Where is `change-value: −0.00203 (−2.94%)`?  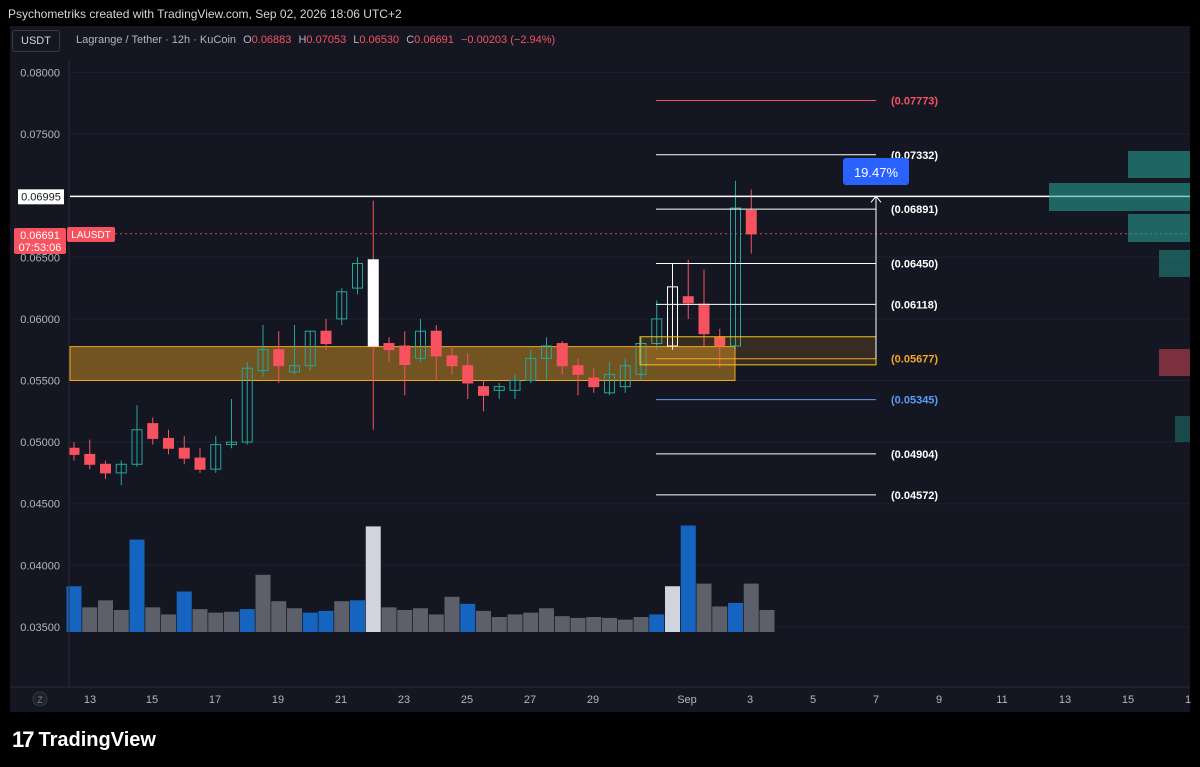 change-value: −0.00203 (−2.94%) is located at coordinates (508, 40).